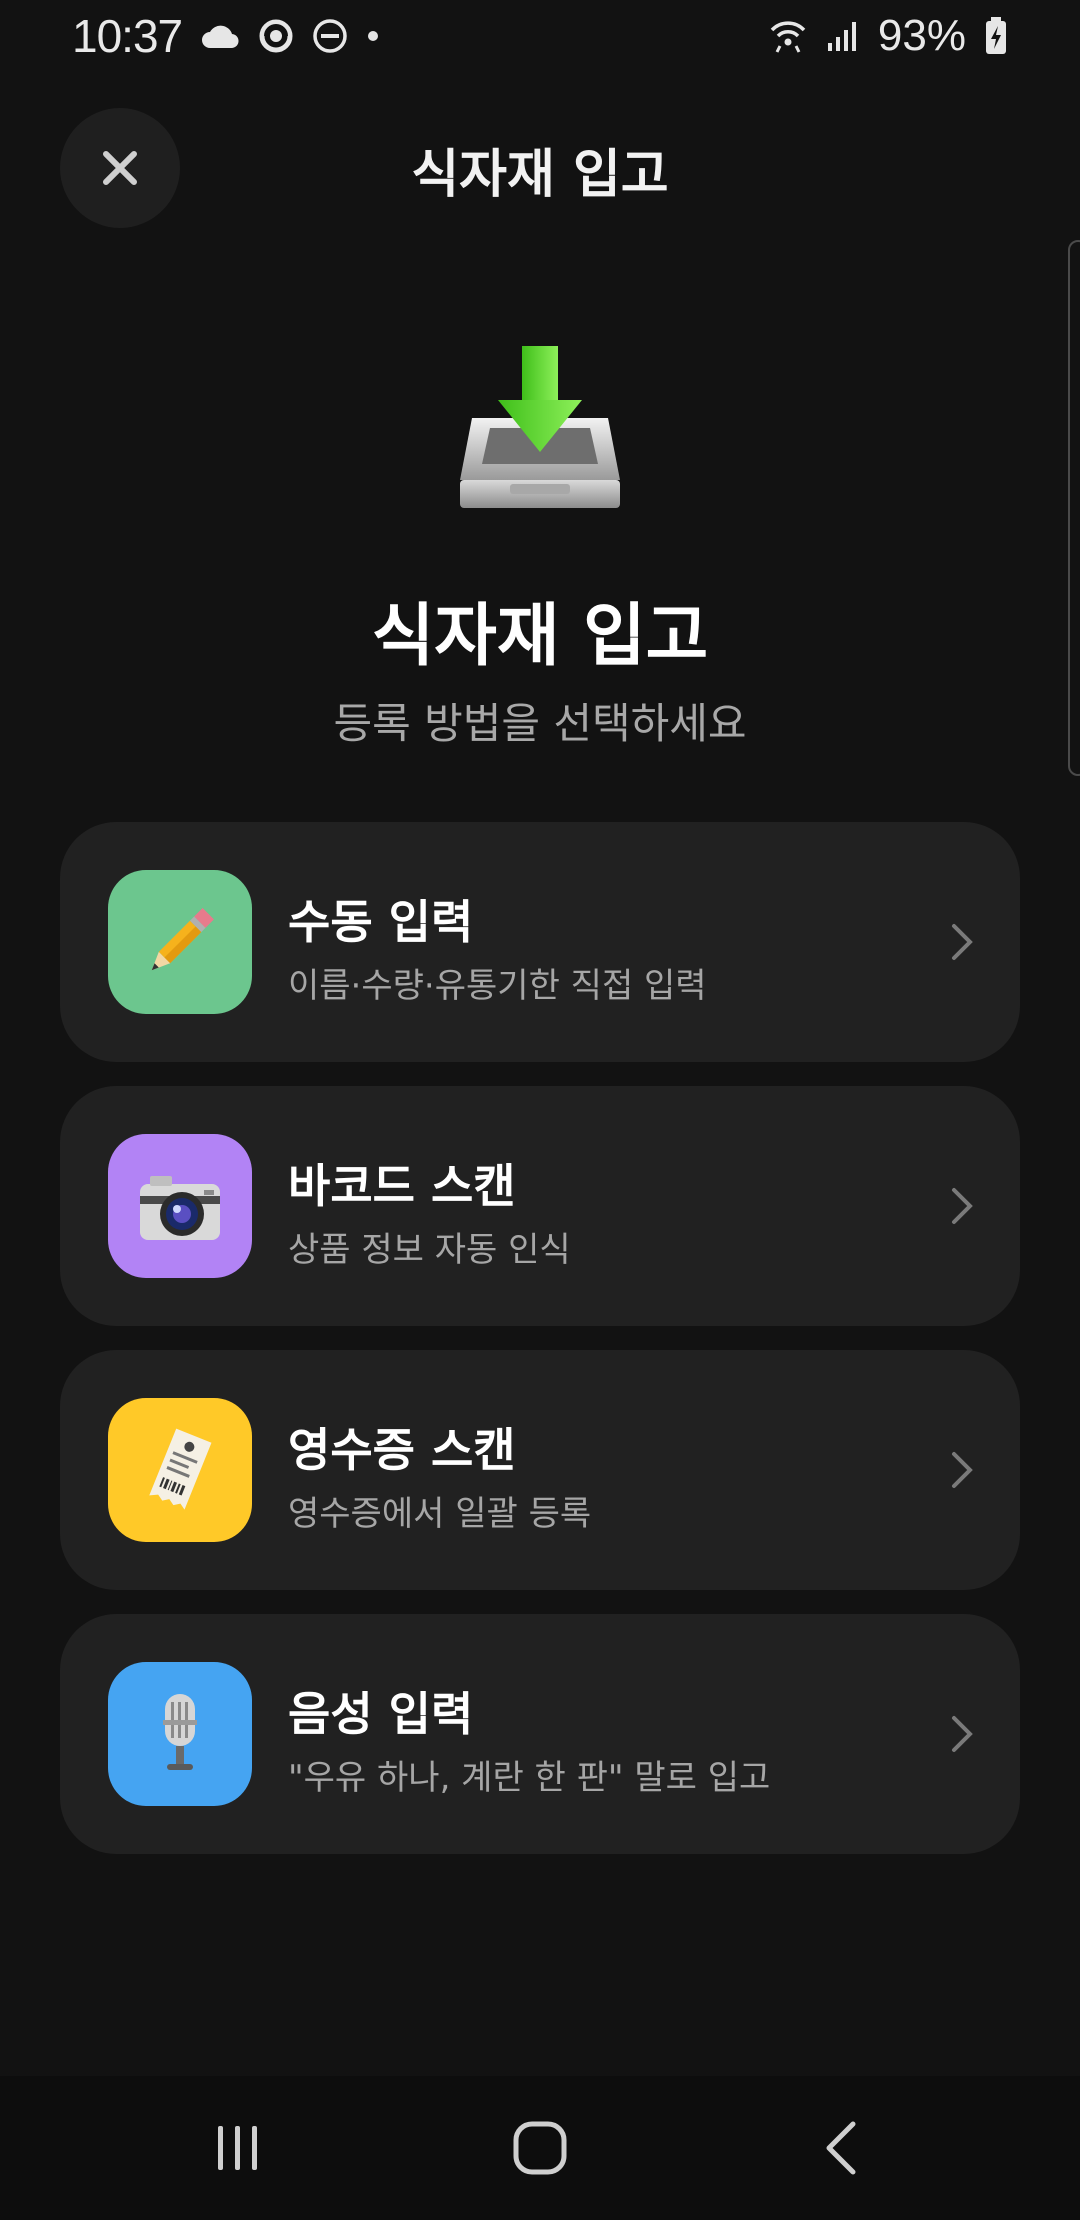 Image resolution: width=1080 pixels, height=2220 pixels. I want to click on cellular-signal-icon, so click(843, 36).